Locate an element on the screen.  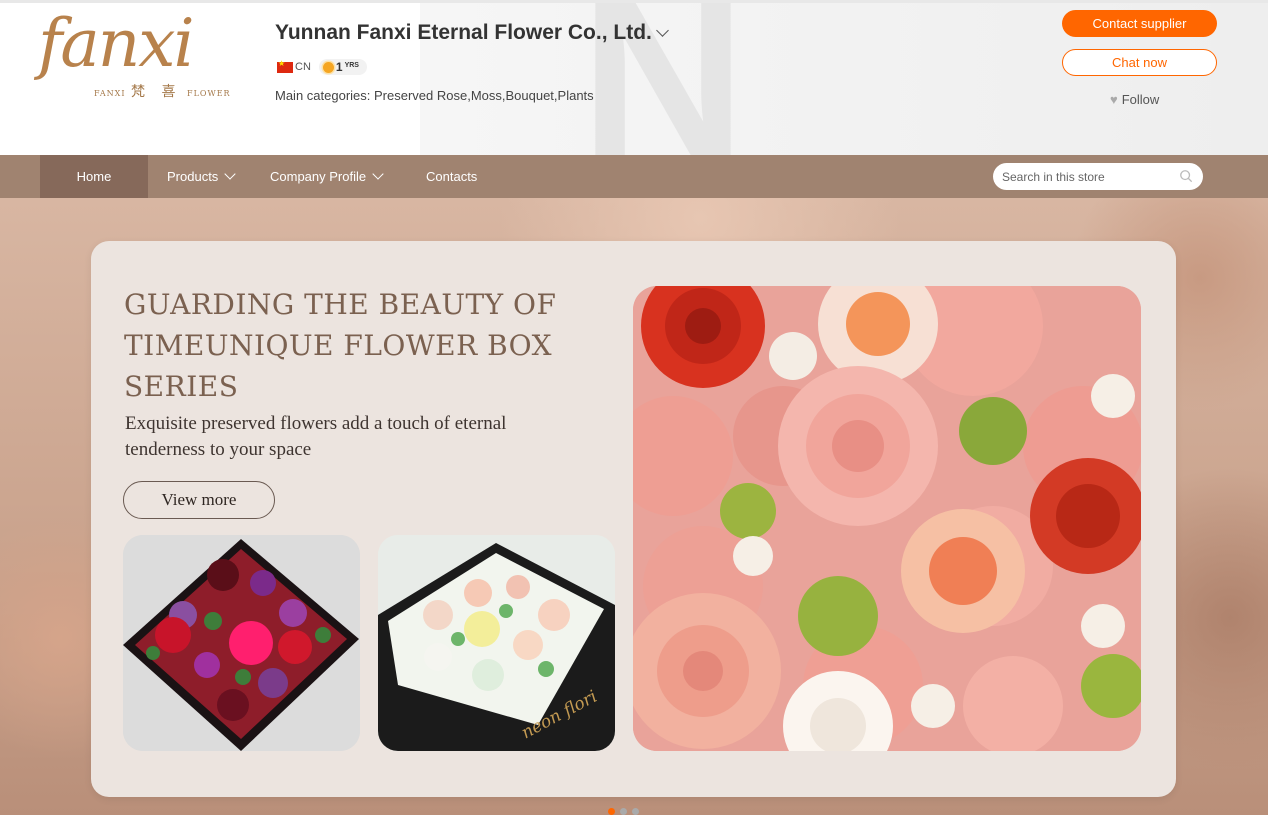
follow-label: Follow is located at coordinates (1140, 99).